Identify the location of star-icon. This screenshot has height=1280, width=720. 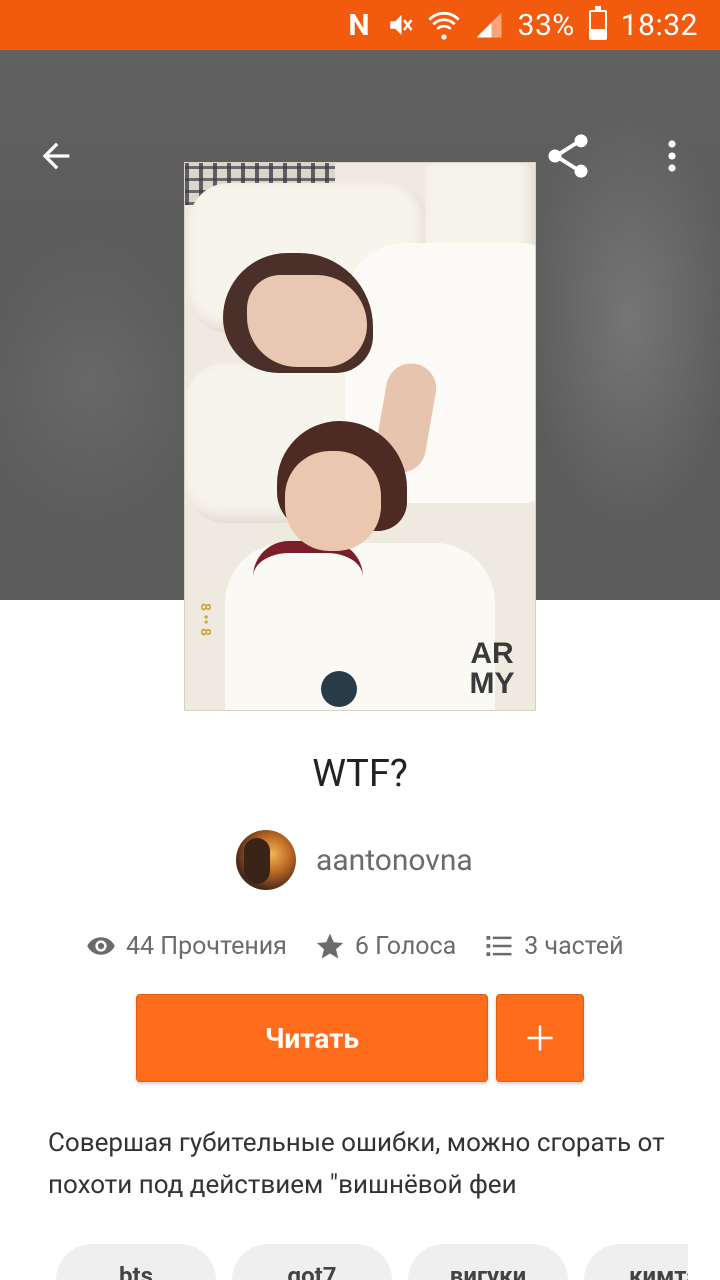
(330, 946).